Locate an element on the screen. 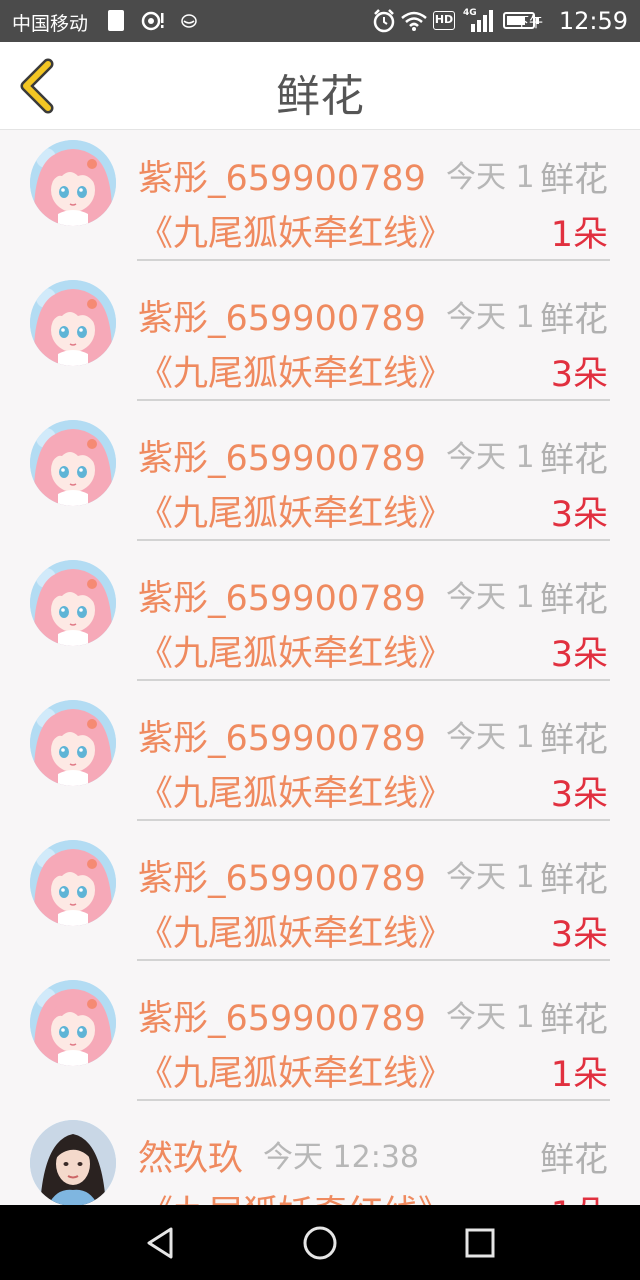  carrier-label: 中国移动 is located at coordinates (50, 24).